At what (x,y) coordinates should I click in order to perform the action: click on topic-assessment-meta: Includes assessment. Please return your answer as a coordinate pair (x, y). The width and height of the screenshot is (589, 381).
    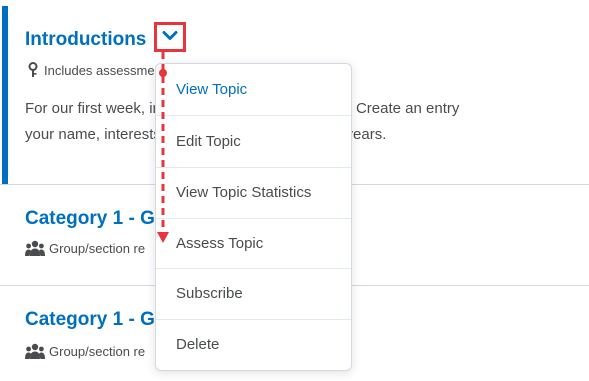
    Looking at the image, I should click on (95, 71).